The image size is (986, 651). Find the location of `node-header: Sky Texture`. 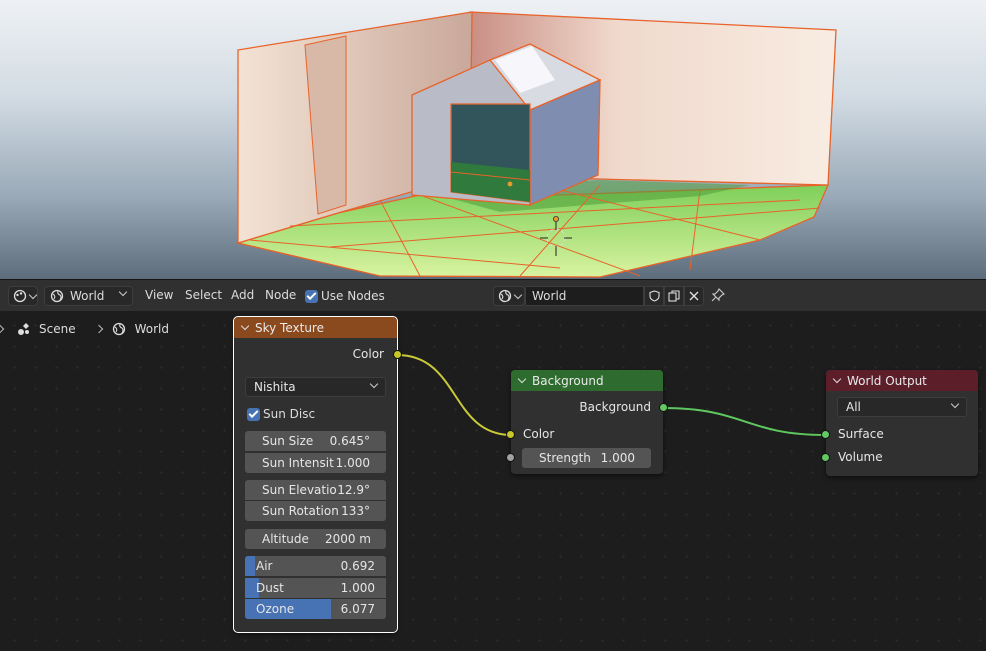

node-header: Sky Texture is located at coordinates (315, 327).